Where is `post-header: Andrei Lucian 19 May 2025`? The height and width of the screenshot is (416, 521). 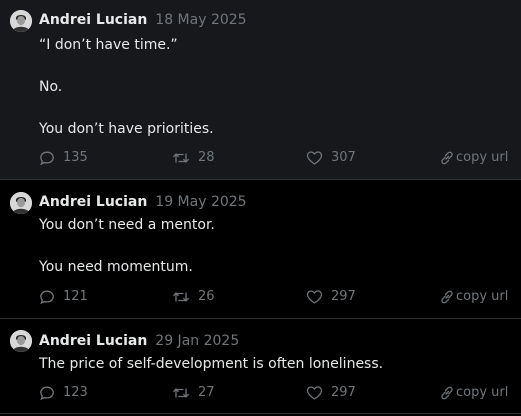
post-header: Andrei Lucian 19 May 2025 is located at coordinates (143, 202).